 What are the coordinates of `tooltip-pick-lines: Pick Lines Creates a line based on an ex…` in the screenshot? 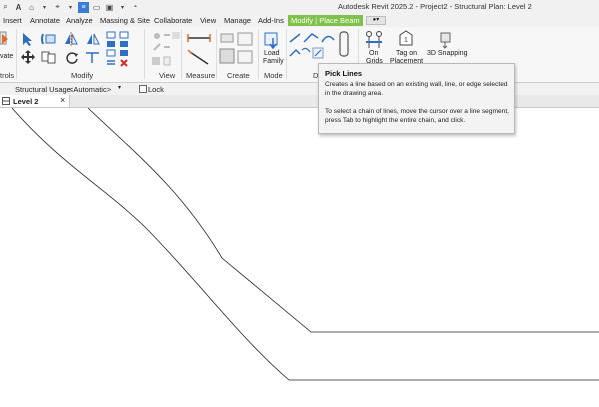 It's located at (416, 98).